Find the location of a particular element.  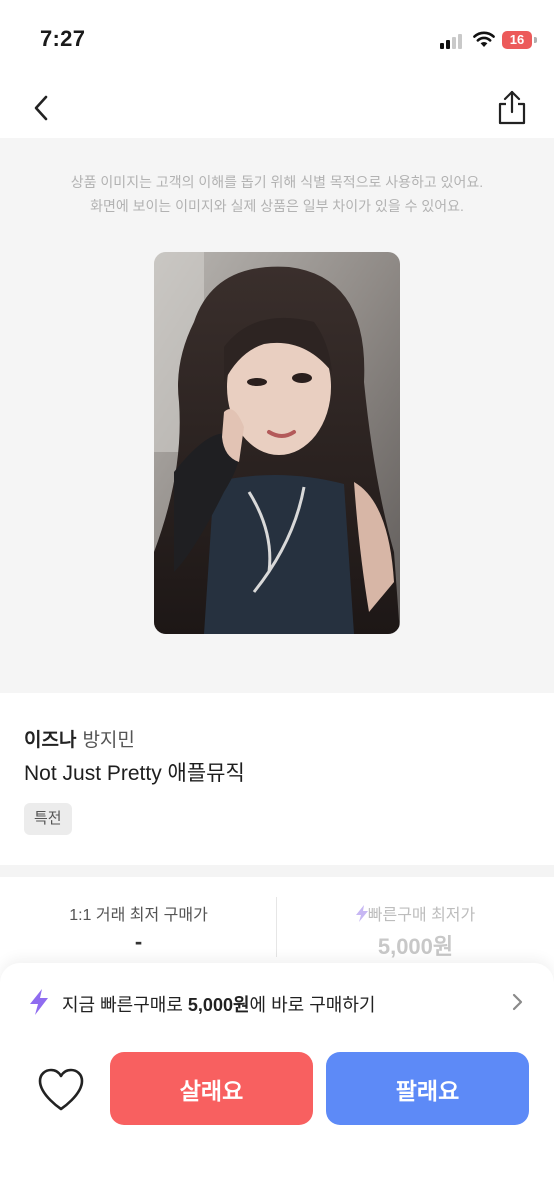

share-button is located at coordinates (512, 108).